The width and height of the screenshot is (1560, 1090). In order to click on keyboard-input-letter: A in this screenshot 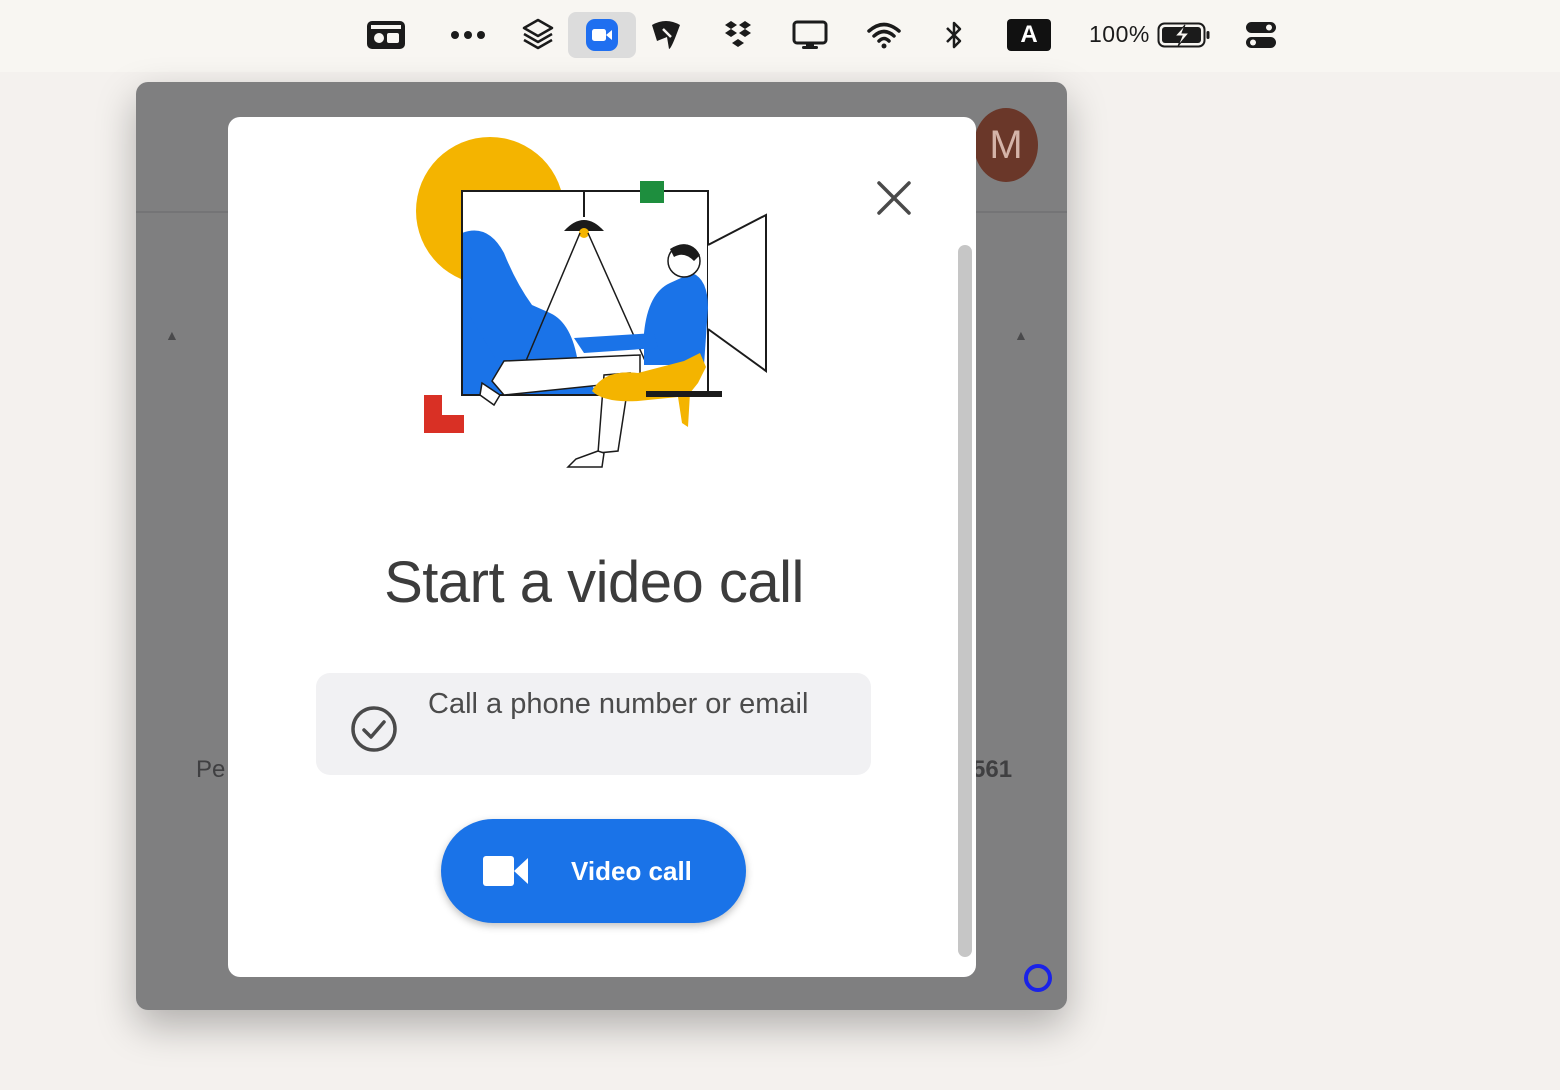, I will do `click(1029, 35)`.